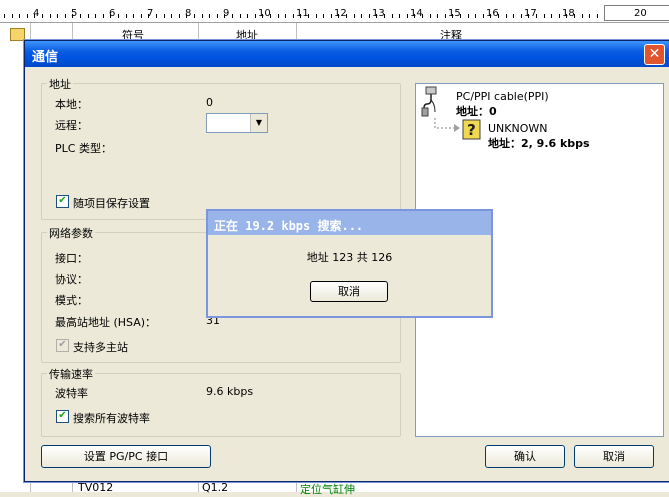  What do you see at coordinates (62, 201) in the screenshot?
I see `save-with-project-checkbox: ✔` at bounding box center [62, 201].